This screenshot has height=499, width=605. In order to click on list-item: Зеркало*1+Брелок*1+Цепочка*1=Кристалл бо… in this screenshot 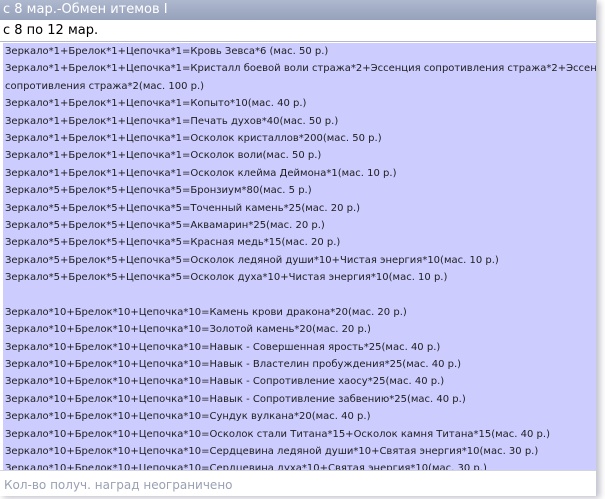, I will do `click(300, 69)`.